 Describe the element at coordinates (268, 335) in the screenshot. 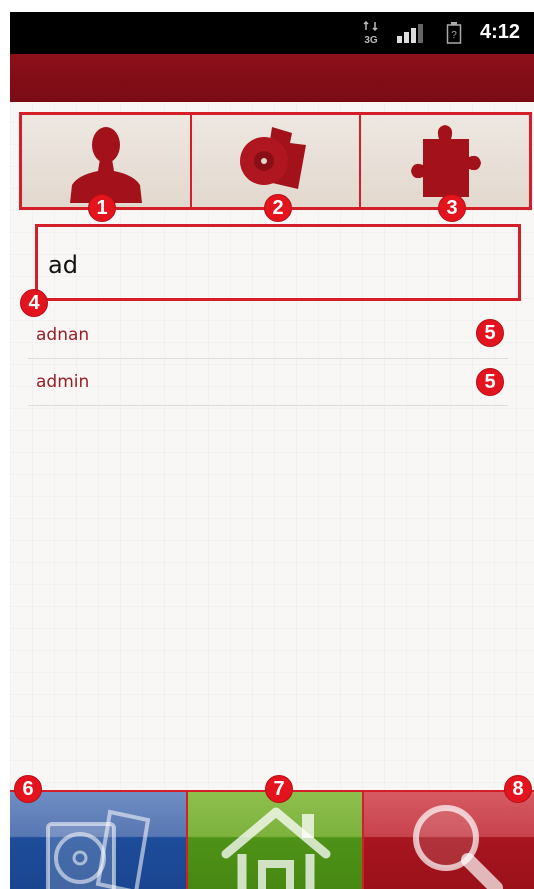

I see `list-item: adnan` at that location.